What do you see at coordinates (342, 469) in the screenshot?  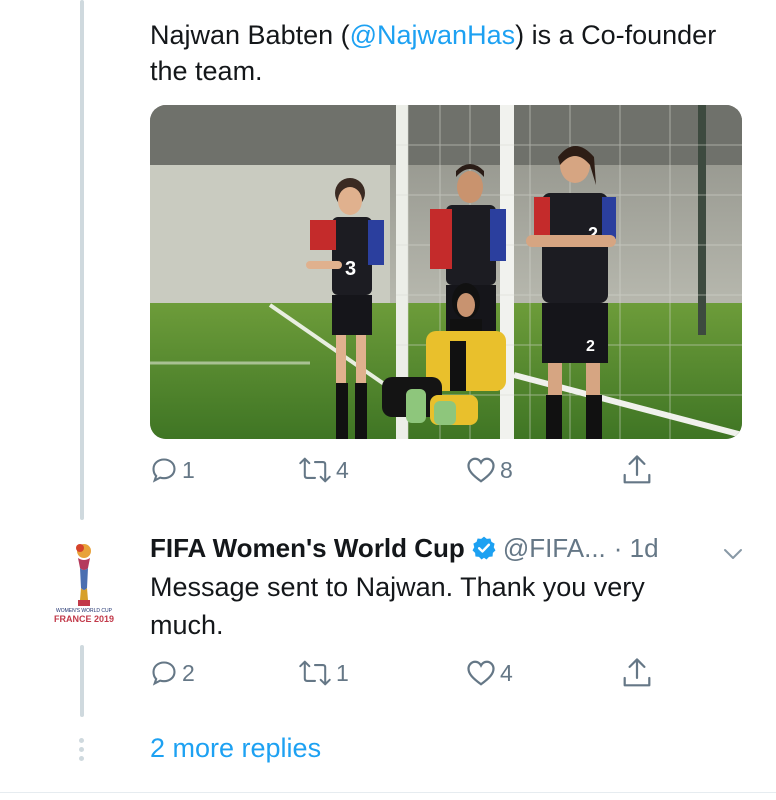 I see `retweet-count: 4` at bounding box center [342, 469].